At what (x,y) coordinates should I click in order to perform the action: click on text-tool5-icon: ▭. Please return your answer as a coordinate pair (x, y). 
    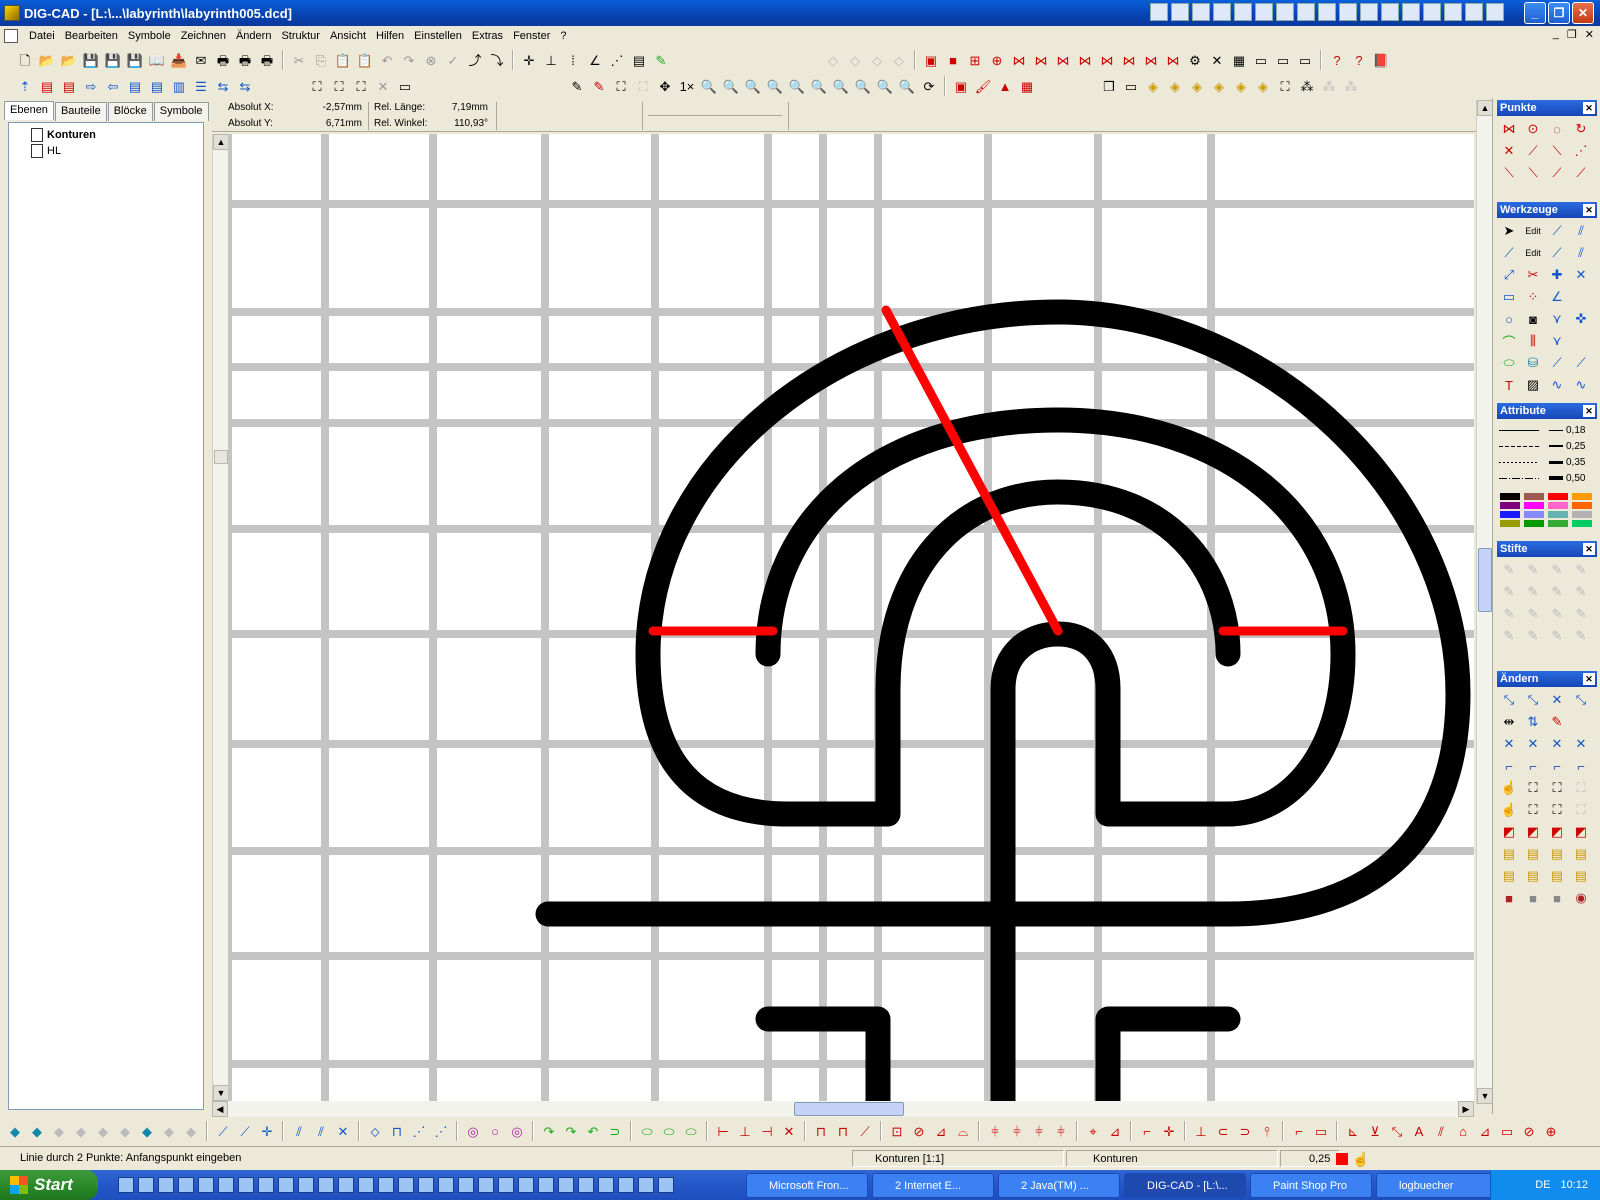
    Looking at the image, I should click on (1507, 1131).